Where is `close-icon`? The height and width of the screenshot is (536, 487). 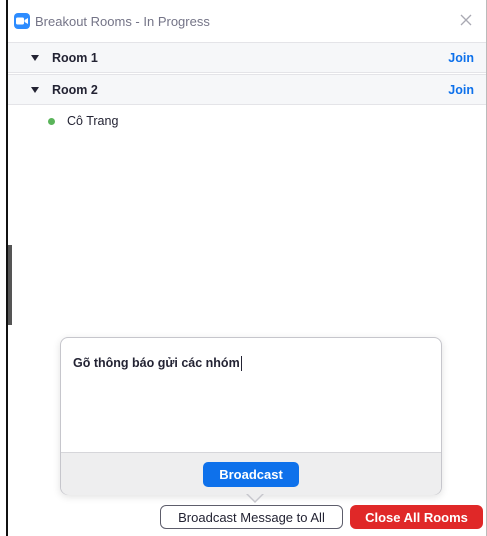
close-icon is located at coordinates (466, 20).